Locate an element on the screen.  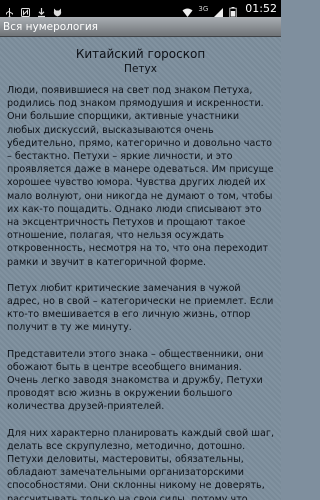
status-left is located at coordinates (33, 10).